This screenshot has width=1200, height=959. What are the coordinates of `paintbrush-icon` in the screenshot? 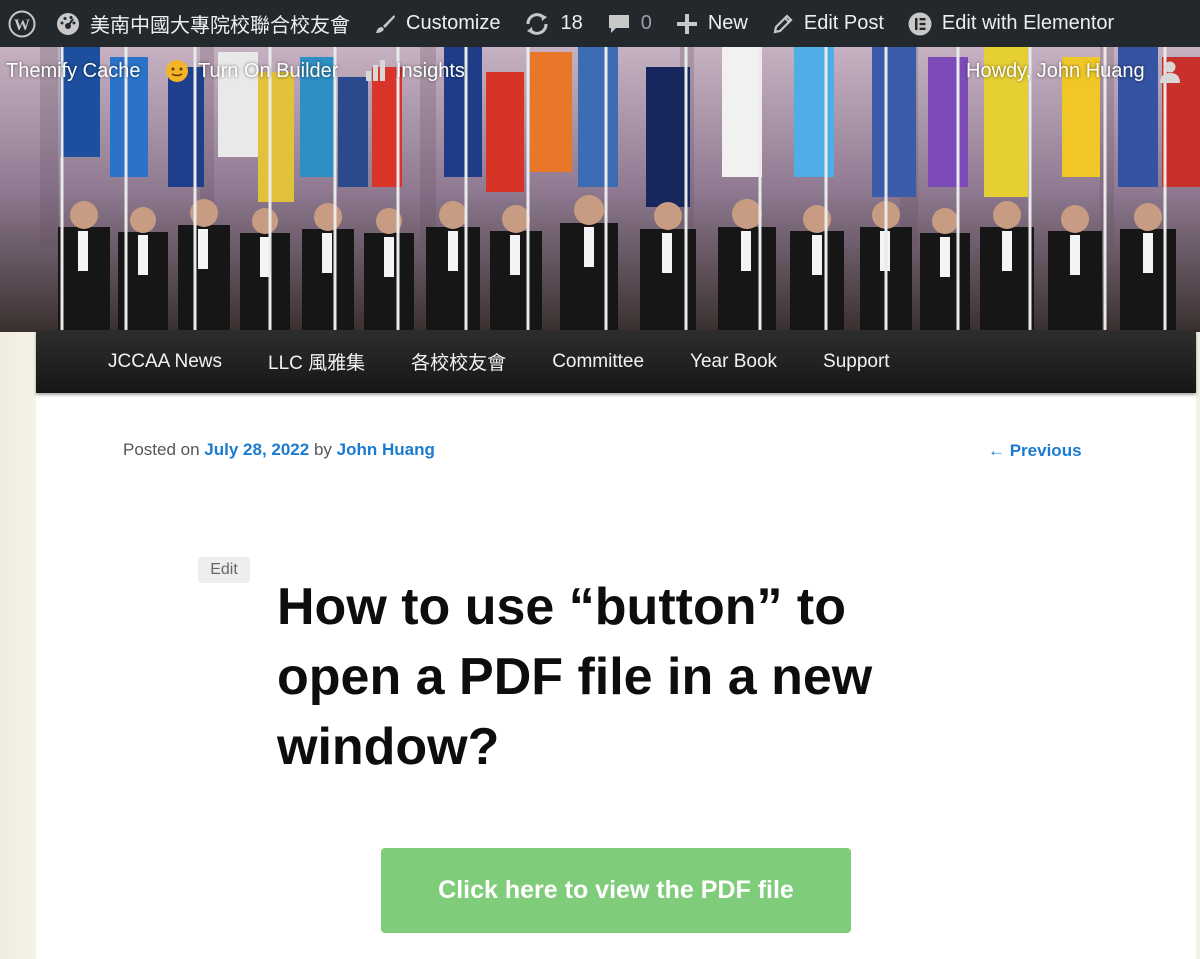 It's located at (385, 23).